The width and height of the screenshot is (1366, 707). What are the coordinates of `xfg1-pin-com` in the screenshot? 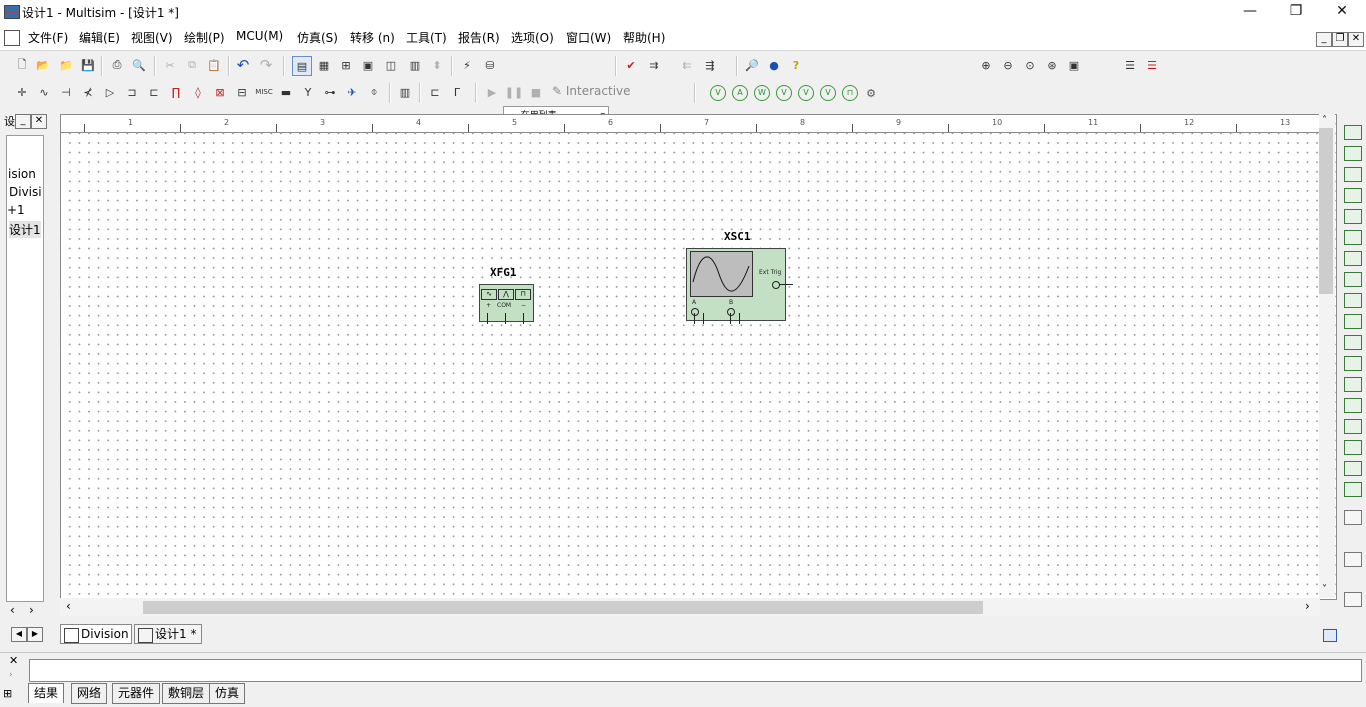 It's located at (505, 318).